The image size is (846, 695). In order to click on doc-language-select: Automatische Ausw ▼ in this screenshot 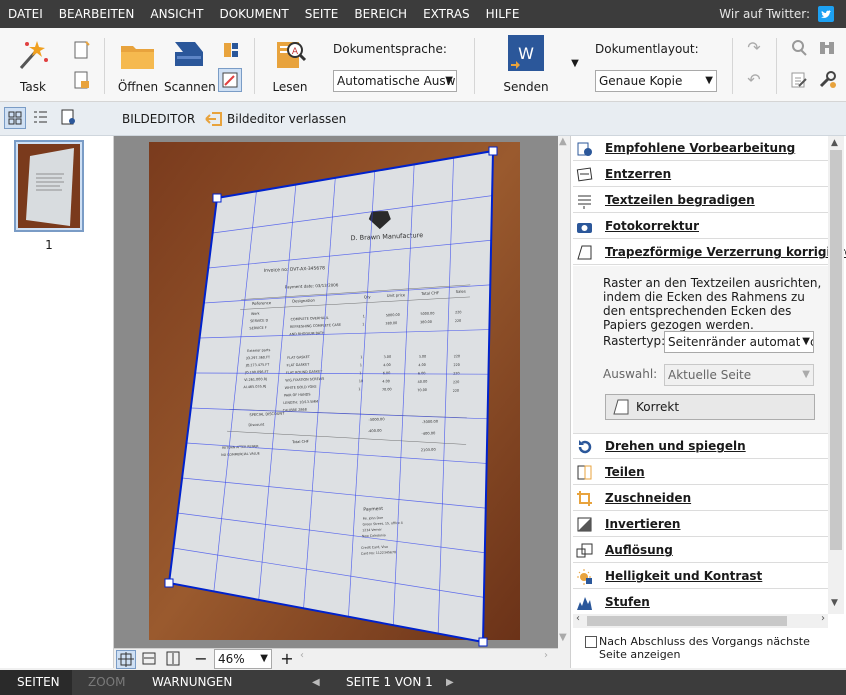, I will do `click(395, 81)`.